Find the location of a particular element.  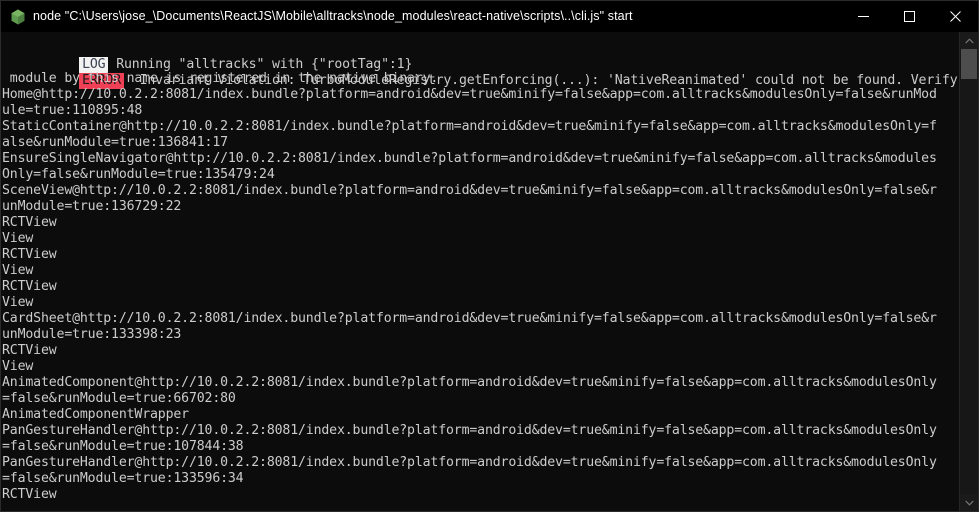

close-icon is located at coordinates (955, 16).